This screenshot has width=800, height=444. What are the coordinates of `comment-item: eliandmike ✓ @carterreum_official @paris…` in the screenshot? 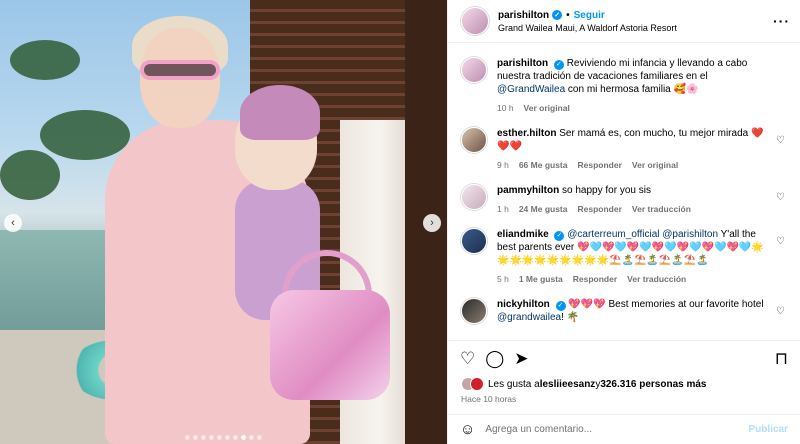 It's located at (624, 263).